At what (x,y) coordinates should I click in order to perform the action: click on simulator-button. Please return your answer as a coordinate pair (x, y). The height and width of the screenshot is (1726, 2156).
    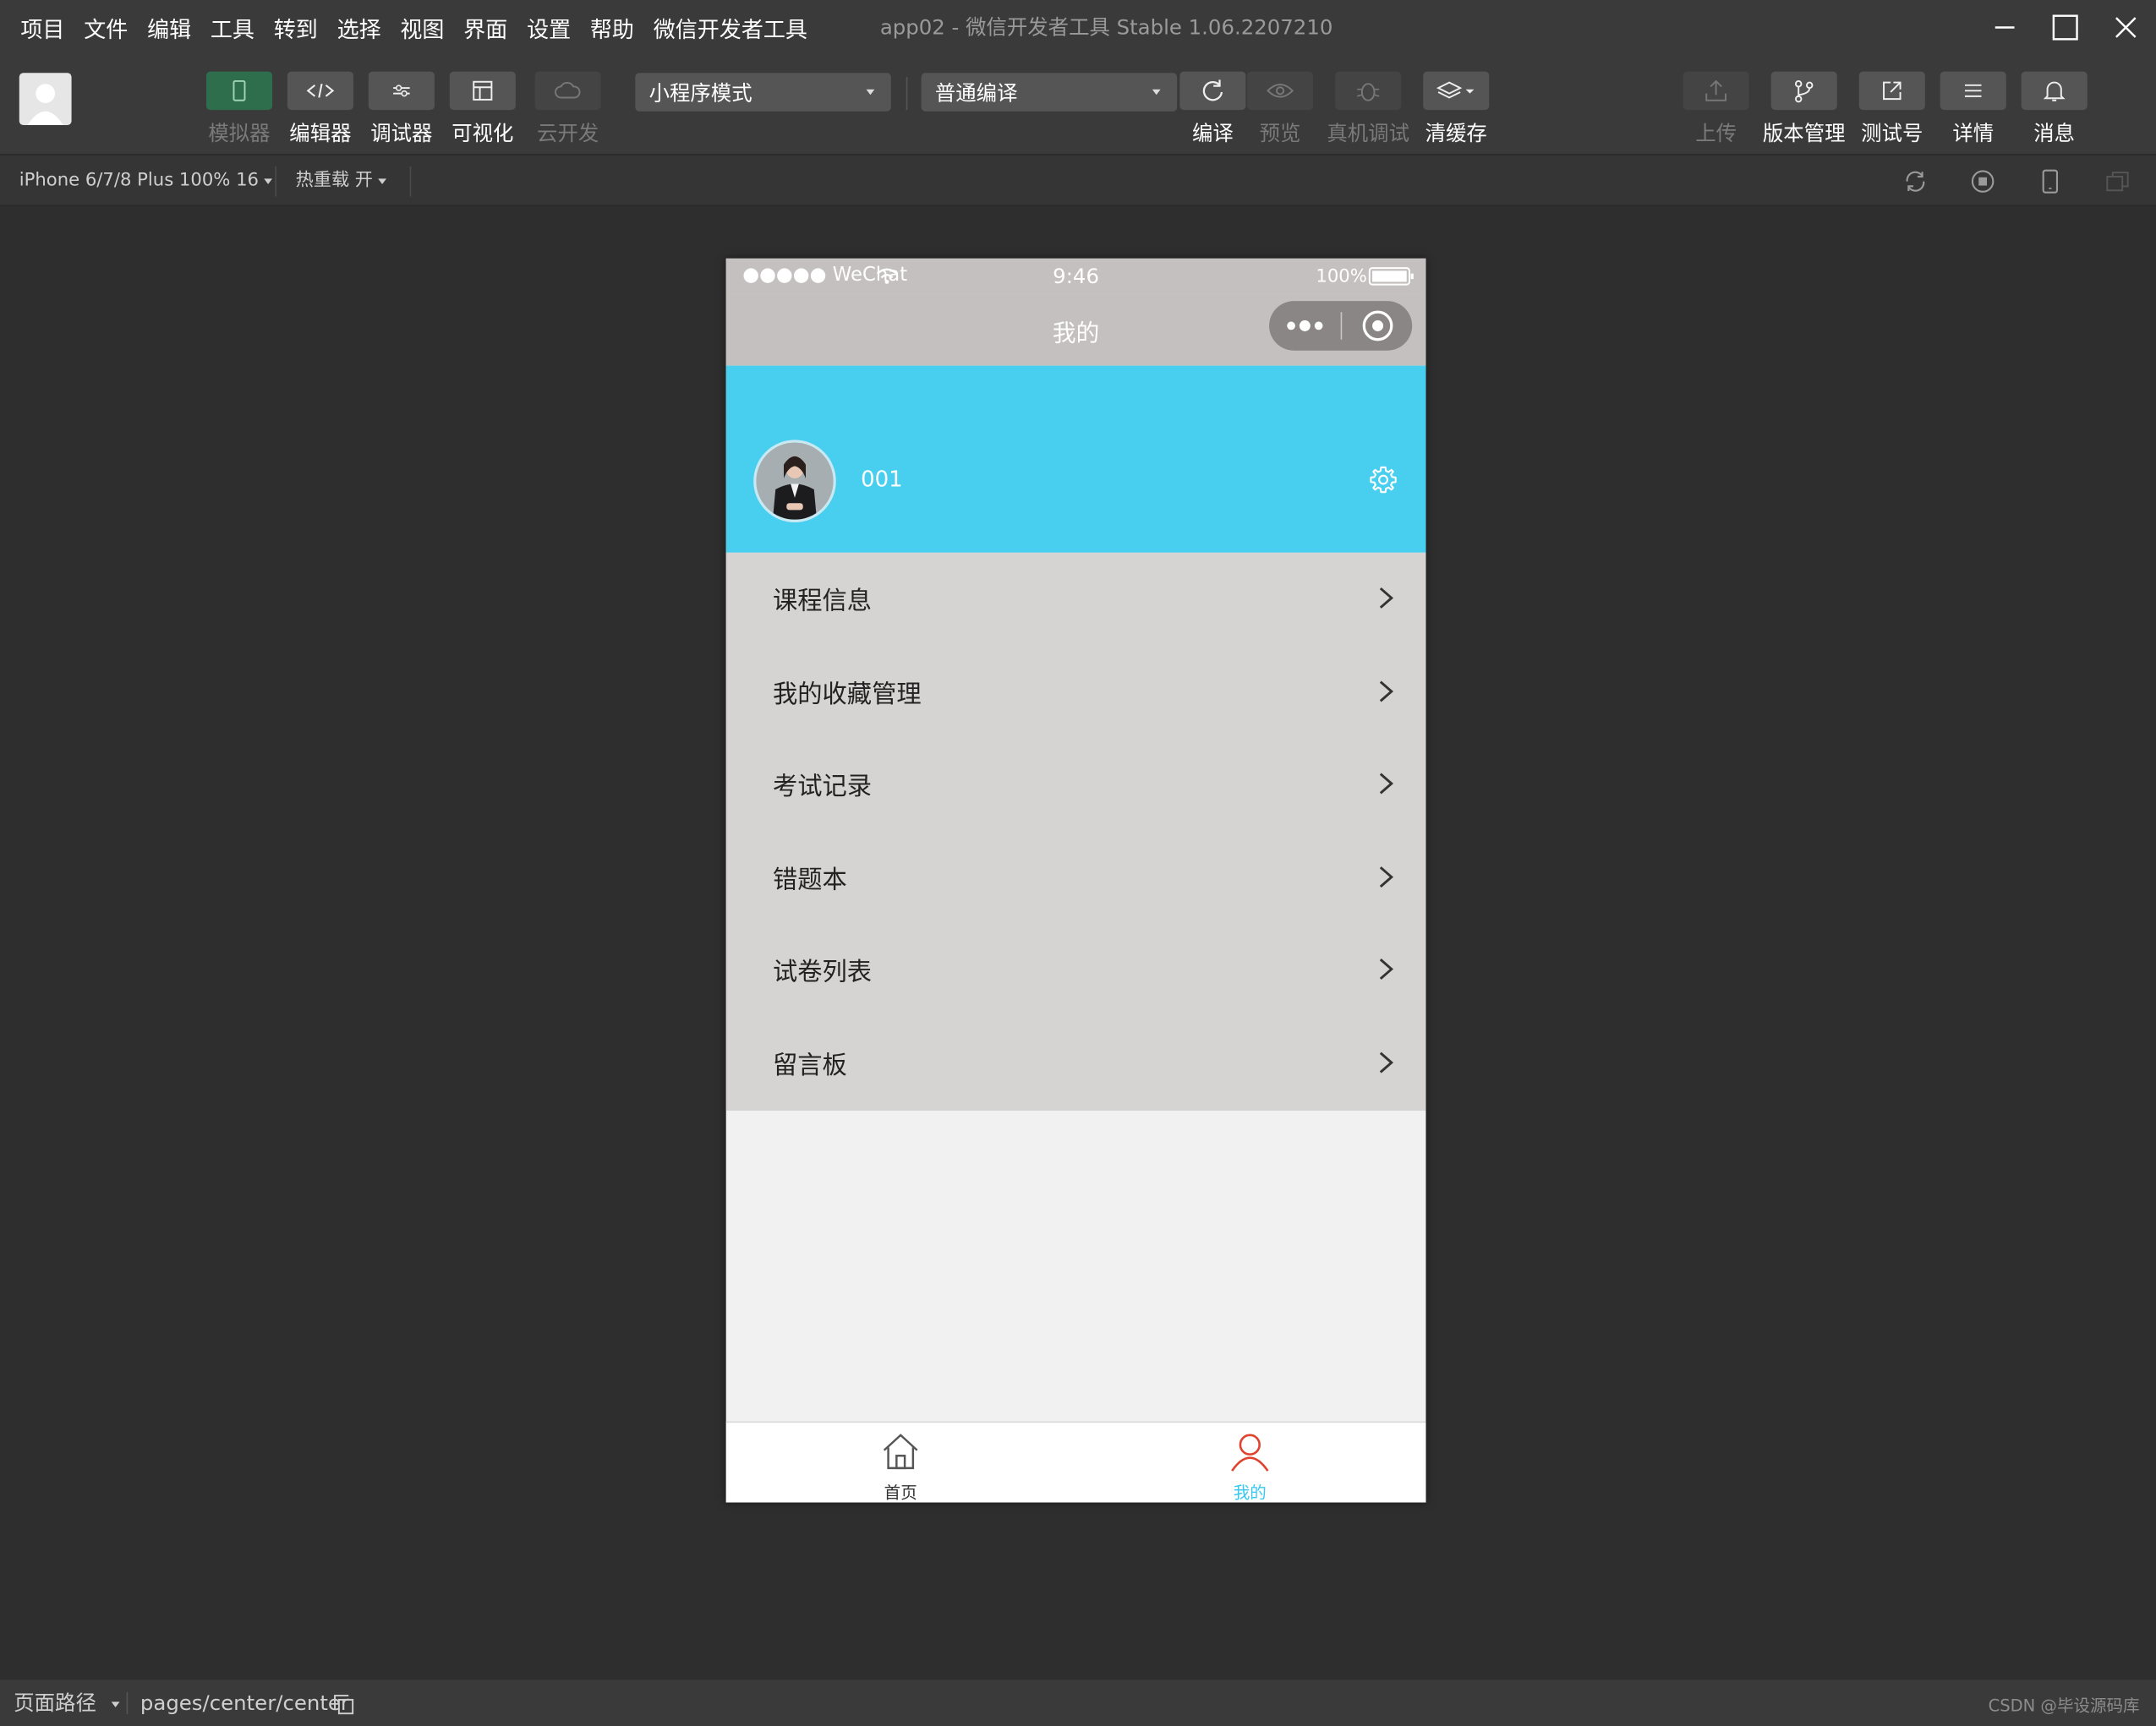
    Looking at the image, I should click on (239, 91).